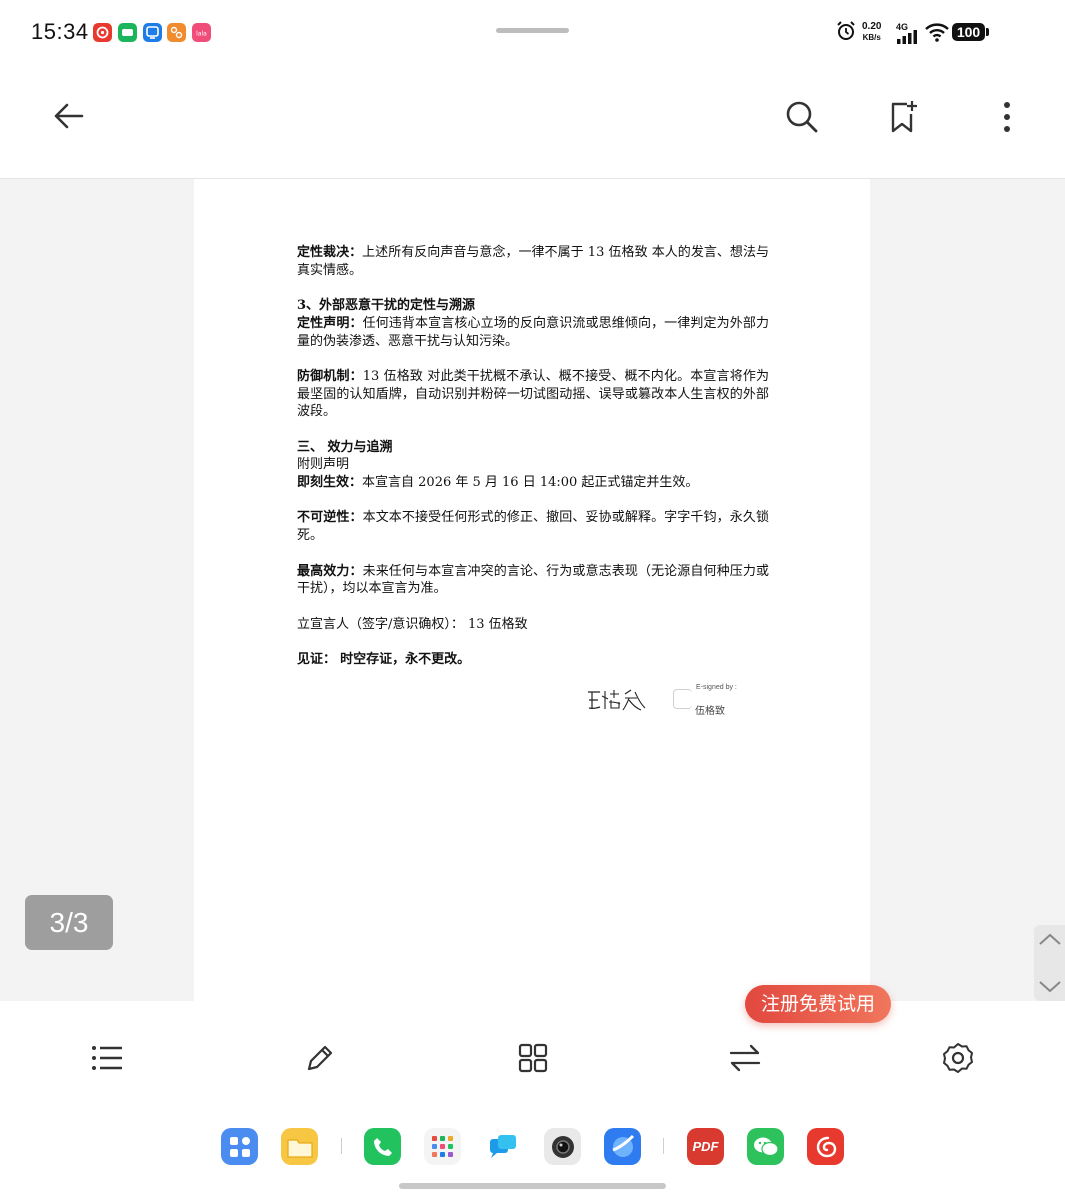  What do you see at coordinates (622, 1146) in the screenshot?
I see `browser-icon` at bounding box center [622, 1146].